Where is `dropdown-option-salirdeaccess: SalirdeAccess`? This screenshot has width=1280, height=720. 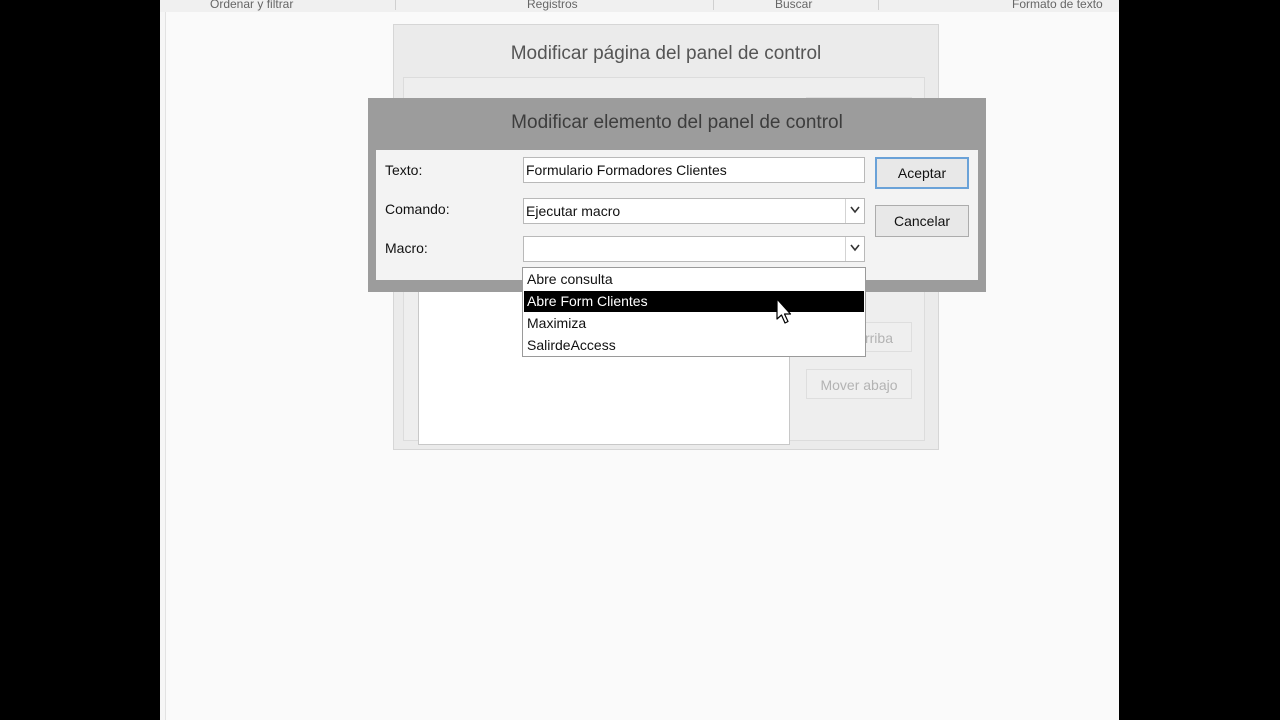 dropdown-option-salirdeaccess: SalirdeAccess is located at coordinates (694, 345).